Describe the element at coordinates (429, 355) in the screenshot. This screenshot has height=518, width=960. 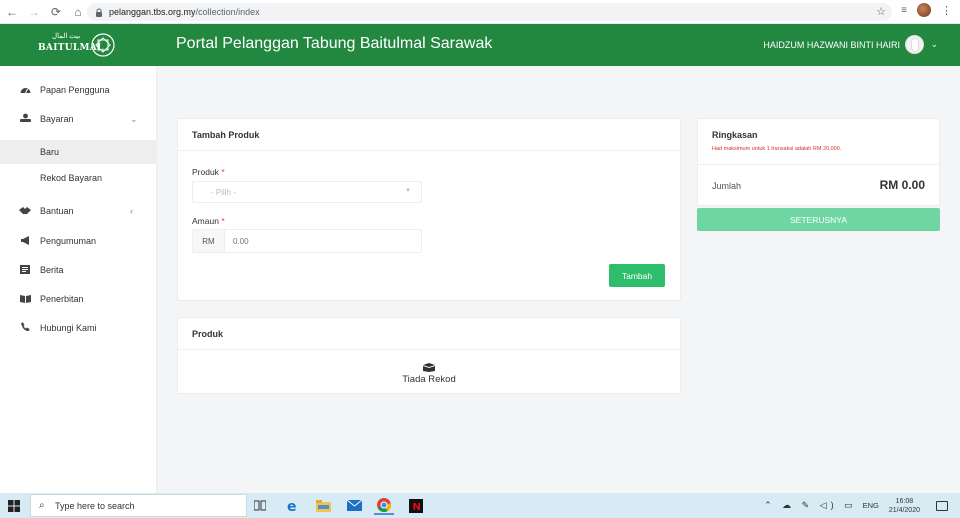
I see `product-list-card: Produk Tiada Rekod` at that location.